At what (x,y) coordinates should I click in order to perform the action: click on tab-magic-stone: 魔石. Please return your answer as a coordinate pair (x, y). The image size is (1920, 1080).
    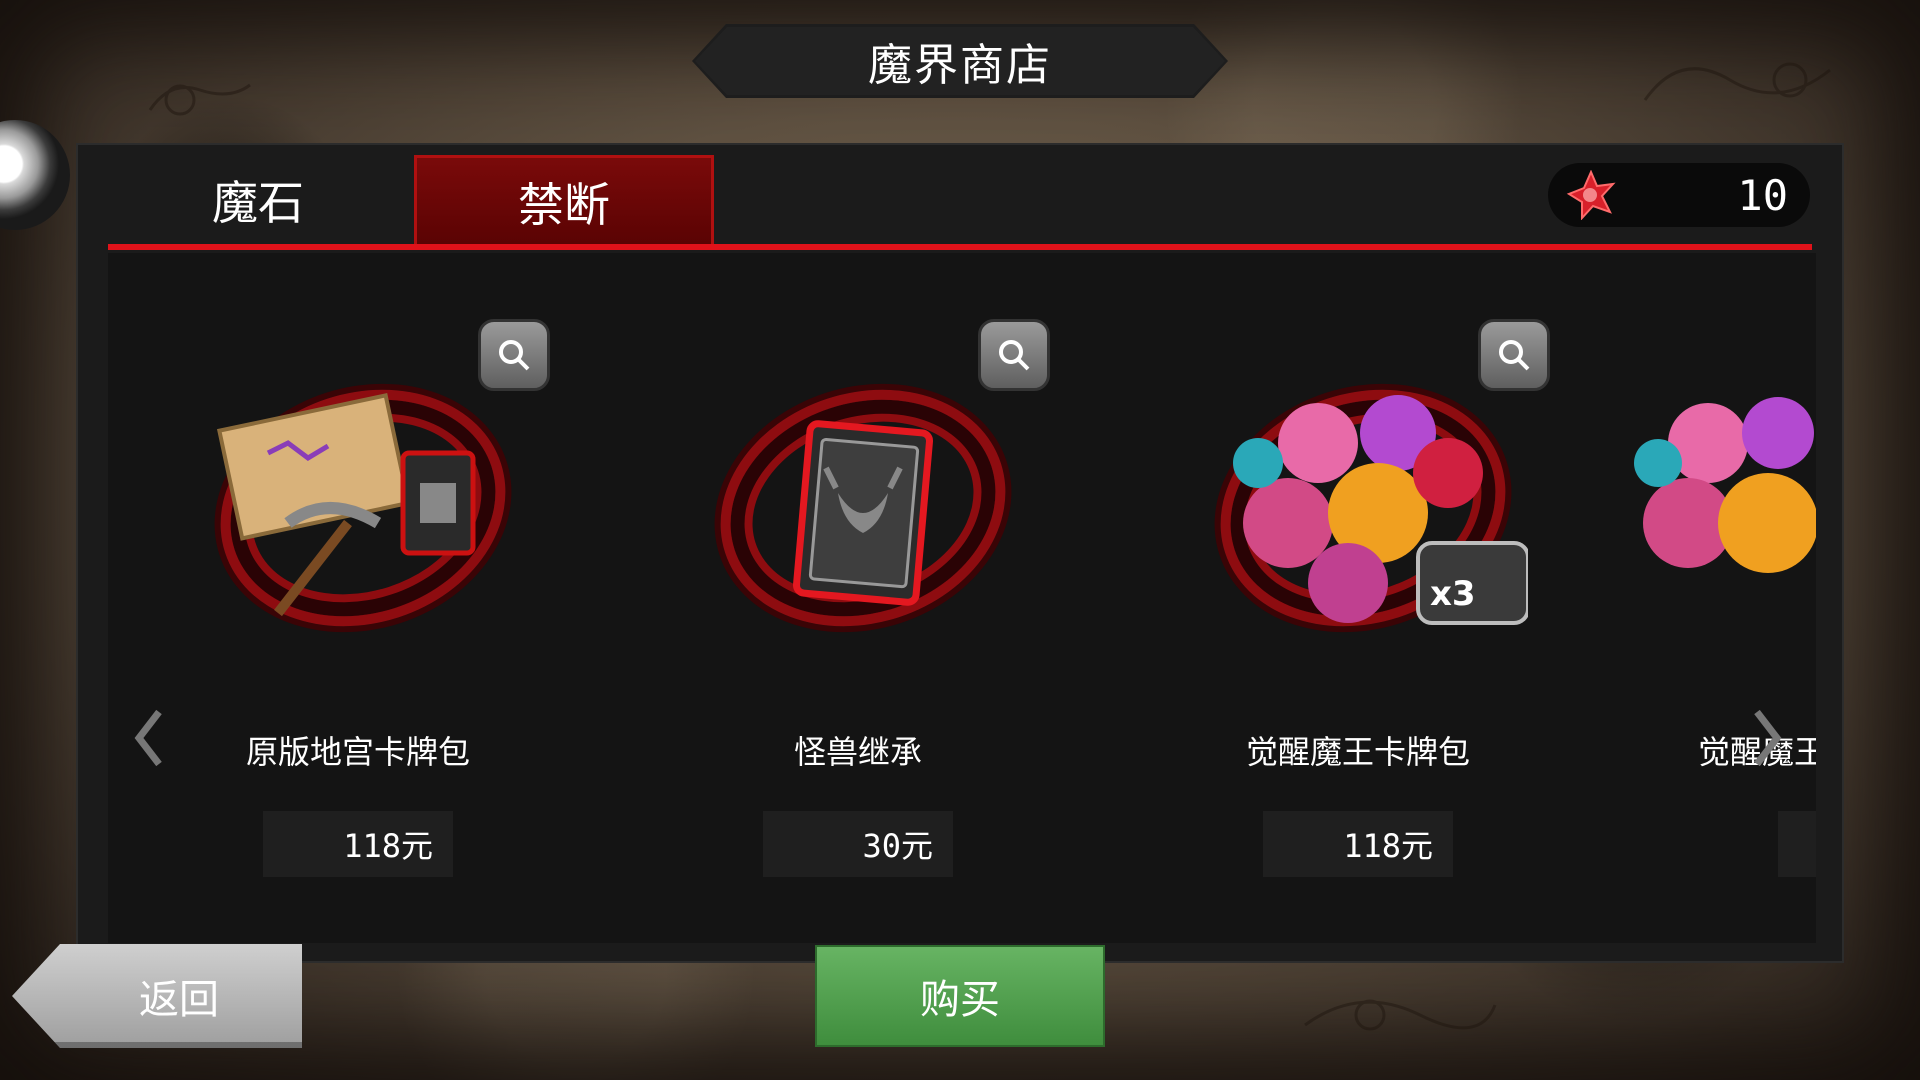
    Looking at the image, I should click on (258, 200).